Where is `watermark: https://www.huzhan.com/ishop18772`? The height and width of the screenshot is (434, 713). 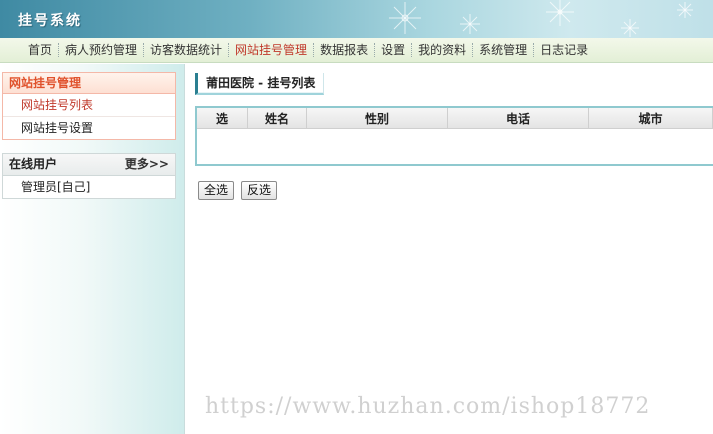 watermark: https://www.huzhan.com/ishop18772 is located at coordinates (428, 406).